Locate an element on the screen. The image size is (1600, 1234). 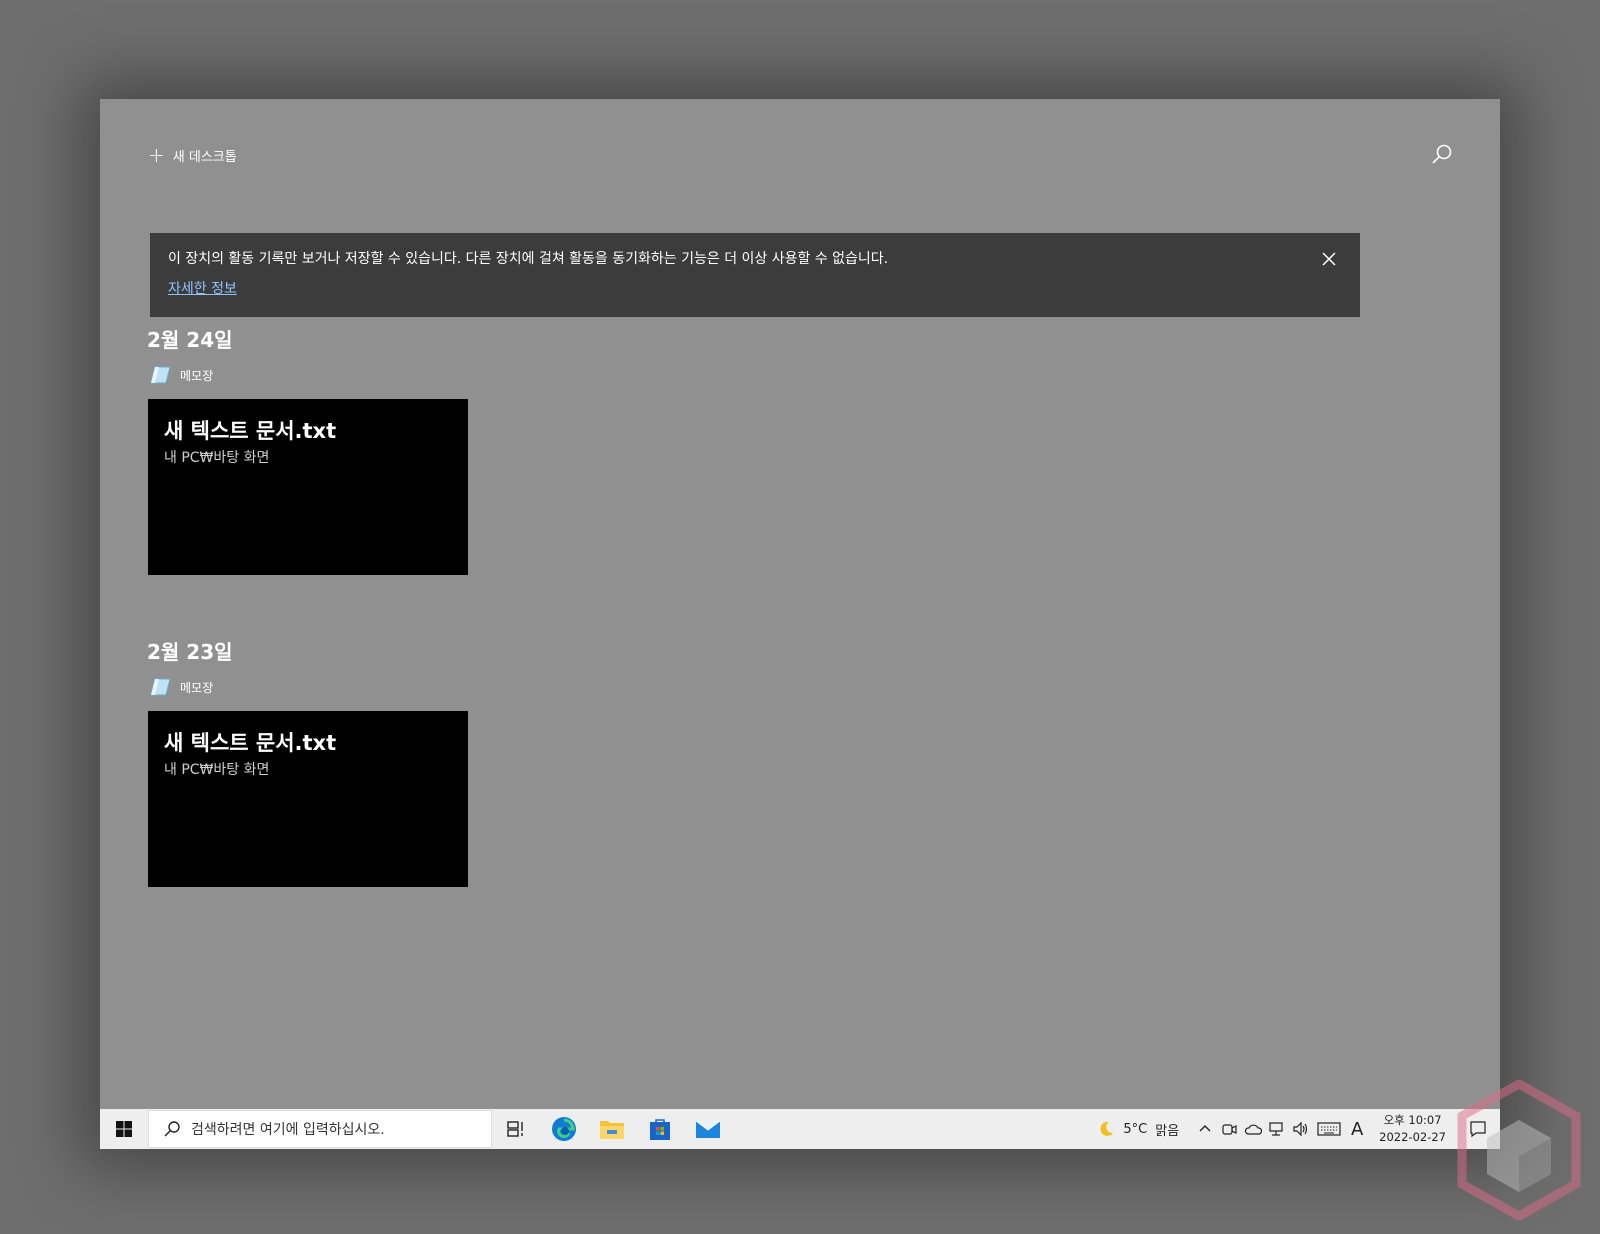
touch-keyboard-icon is located at coordinates (1329, 1129).